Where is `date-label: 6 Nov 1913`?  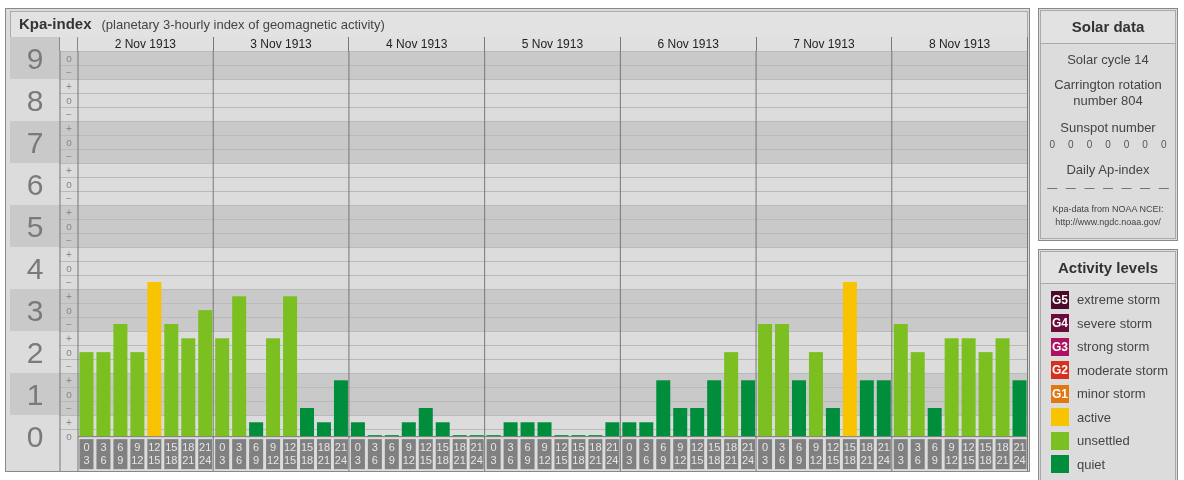 date-label: 6 Nov 1913 is located at coordinates (688, 44).